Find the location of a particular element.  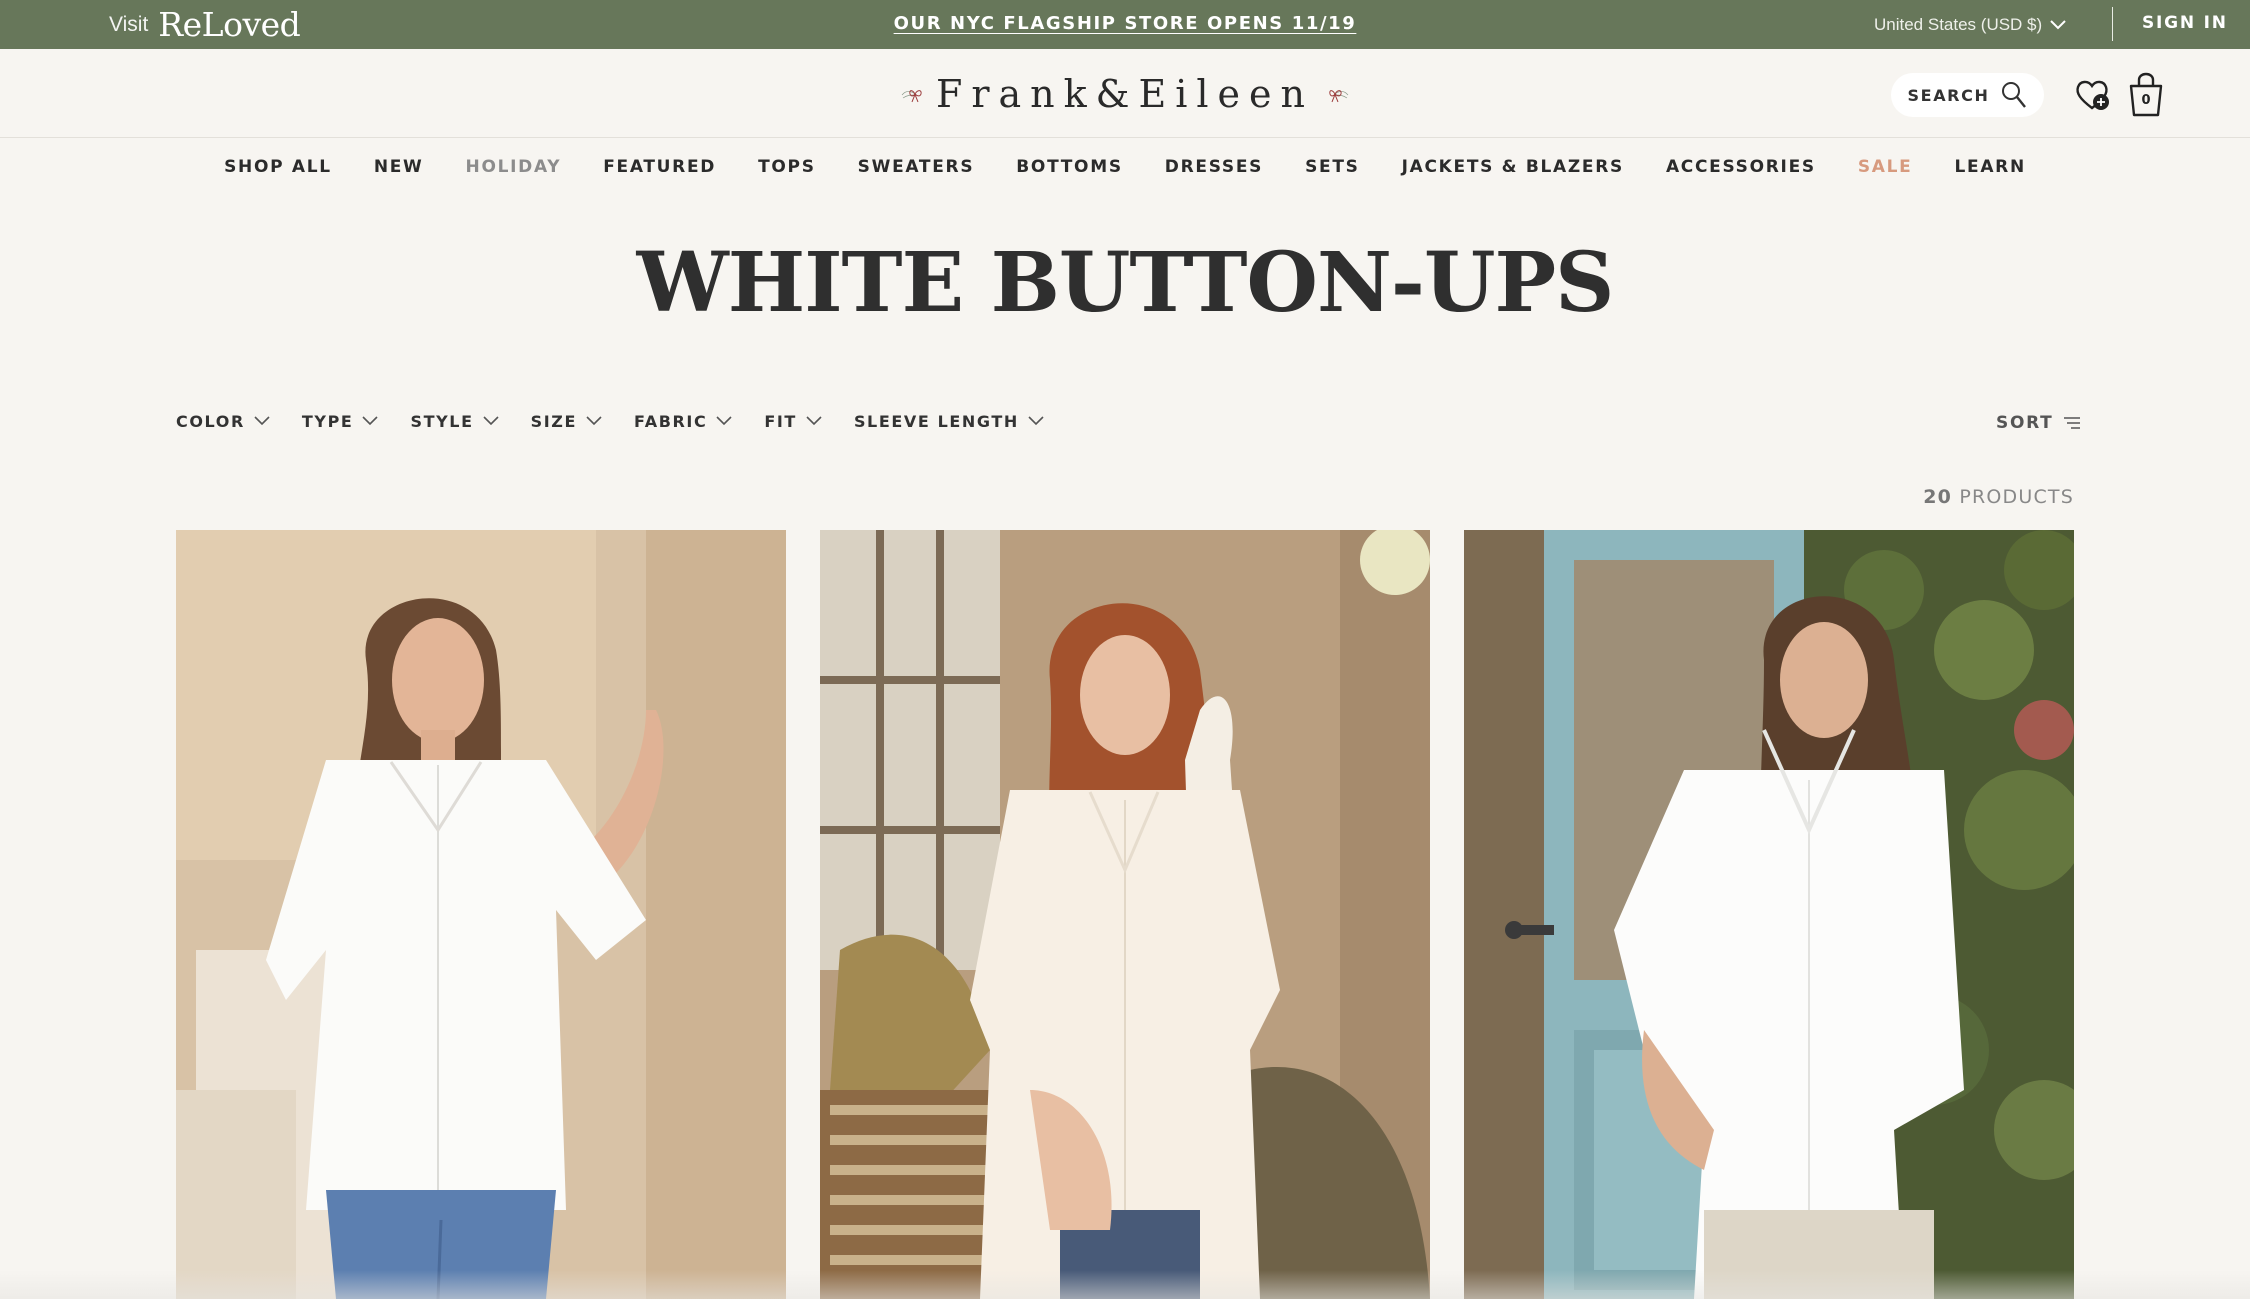

filter-label: STYLE is located at coordinates (442, 421).